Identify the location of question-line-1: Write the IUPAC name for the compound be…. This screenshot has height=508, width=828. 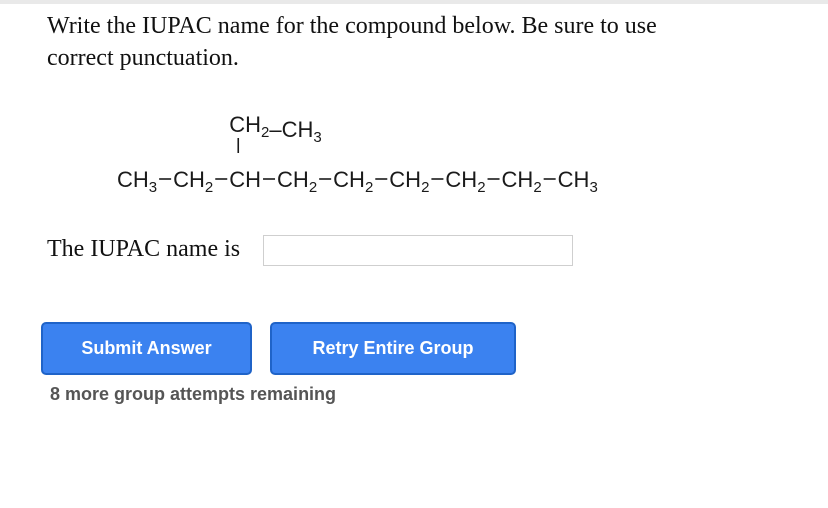
(352, 26).